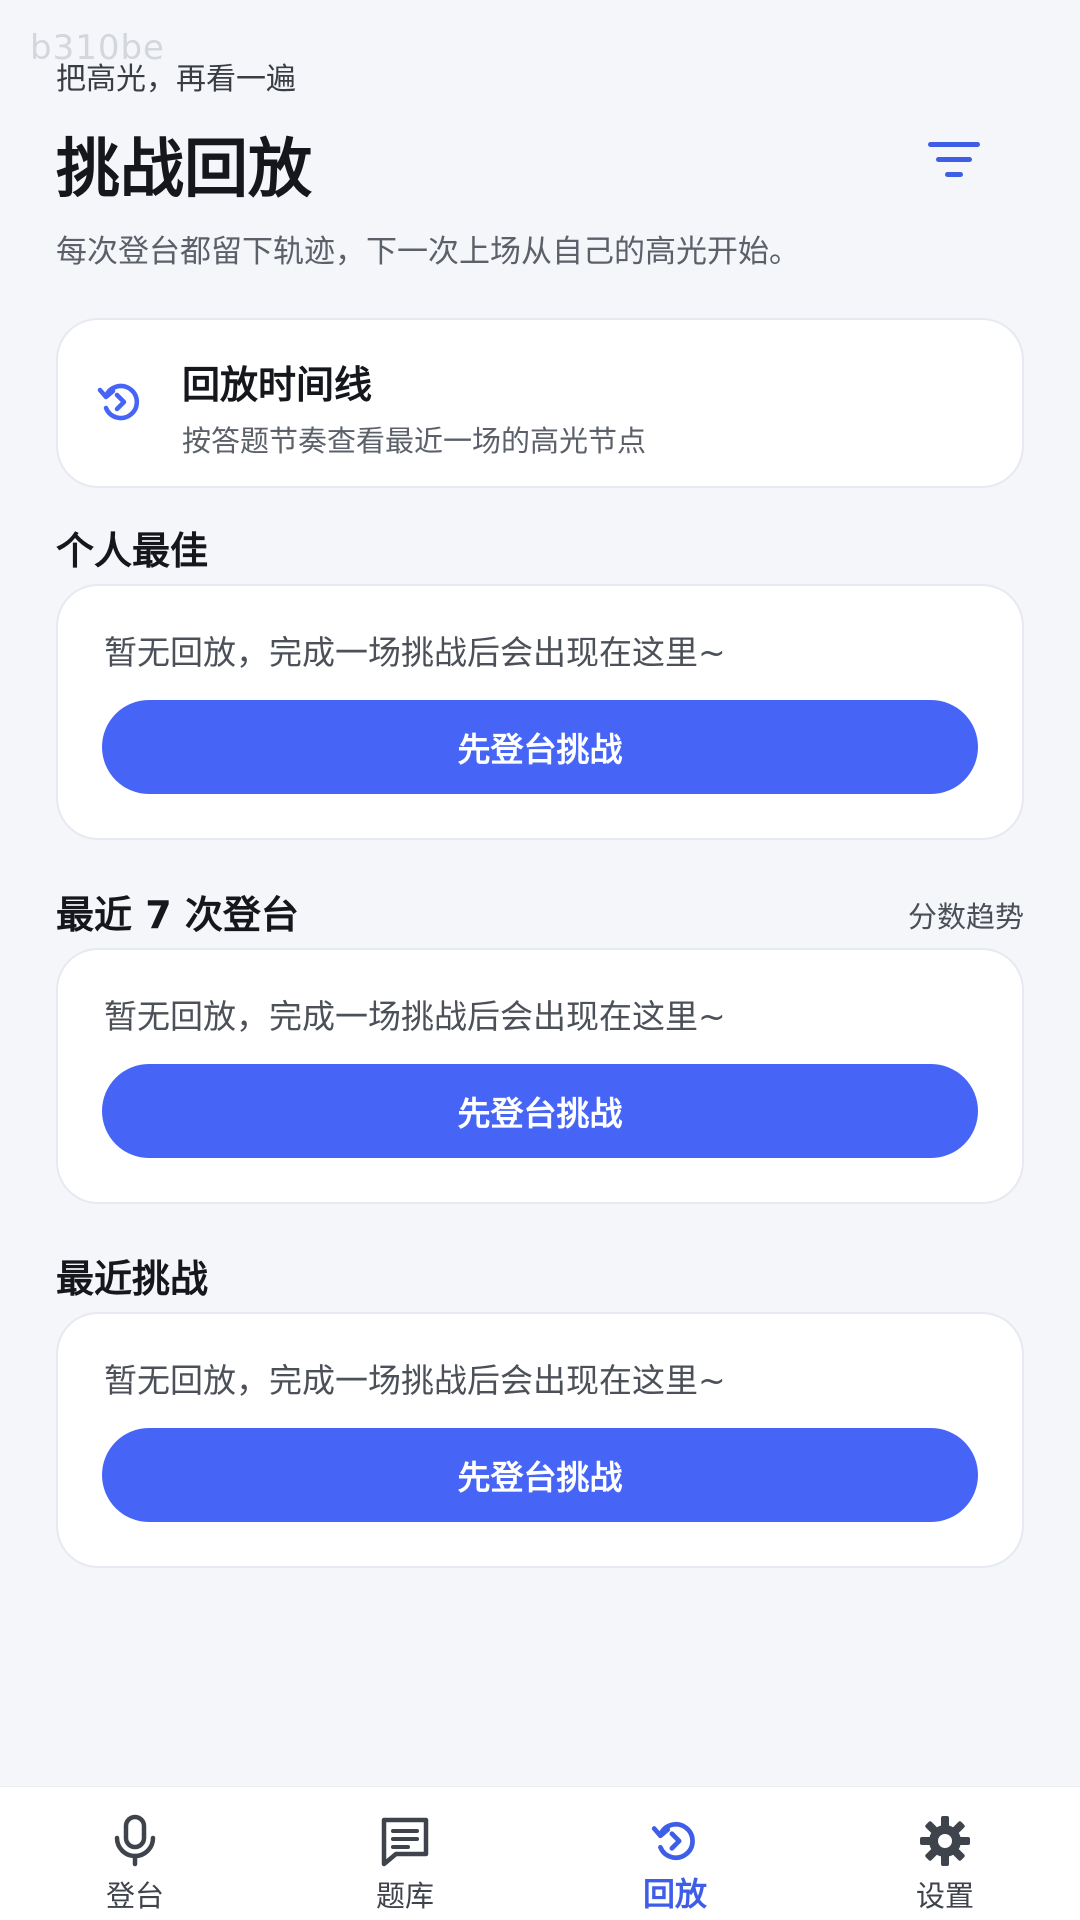 The height and width of the screenshot is (1920, 1080). Describe the element at coordinates (176, 79) in the screenshot. I see `page-kicker: 把高光，再看一遍` at that location.